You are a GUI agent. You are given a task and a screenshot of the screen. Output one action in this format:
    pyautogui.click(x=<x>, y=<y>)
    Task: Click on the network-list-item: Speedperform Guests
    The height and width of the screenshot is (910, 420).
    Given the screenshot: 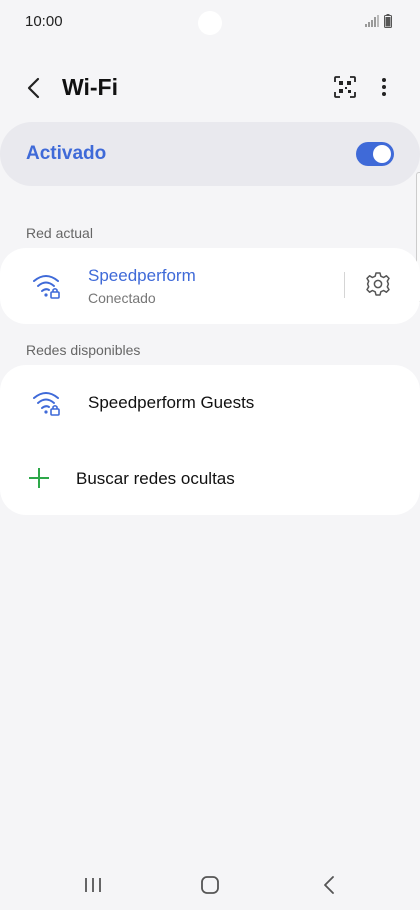 What is the action you would take?
    pyautogui.click(x=210, y=403)
    